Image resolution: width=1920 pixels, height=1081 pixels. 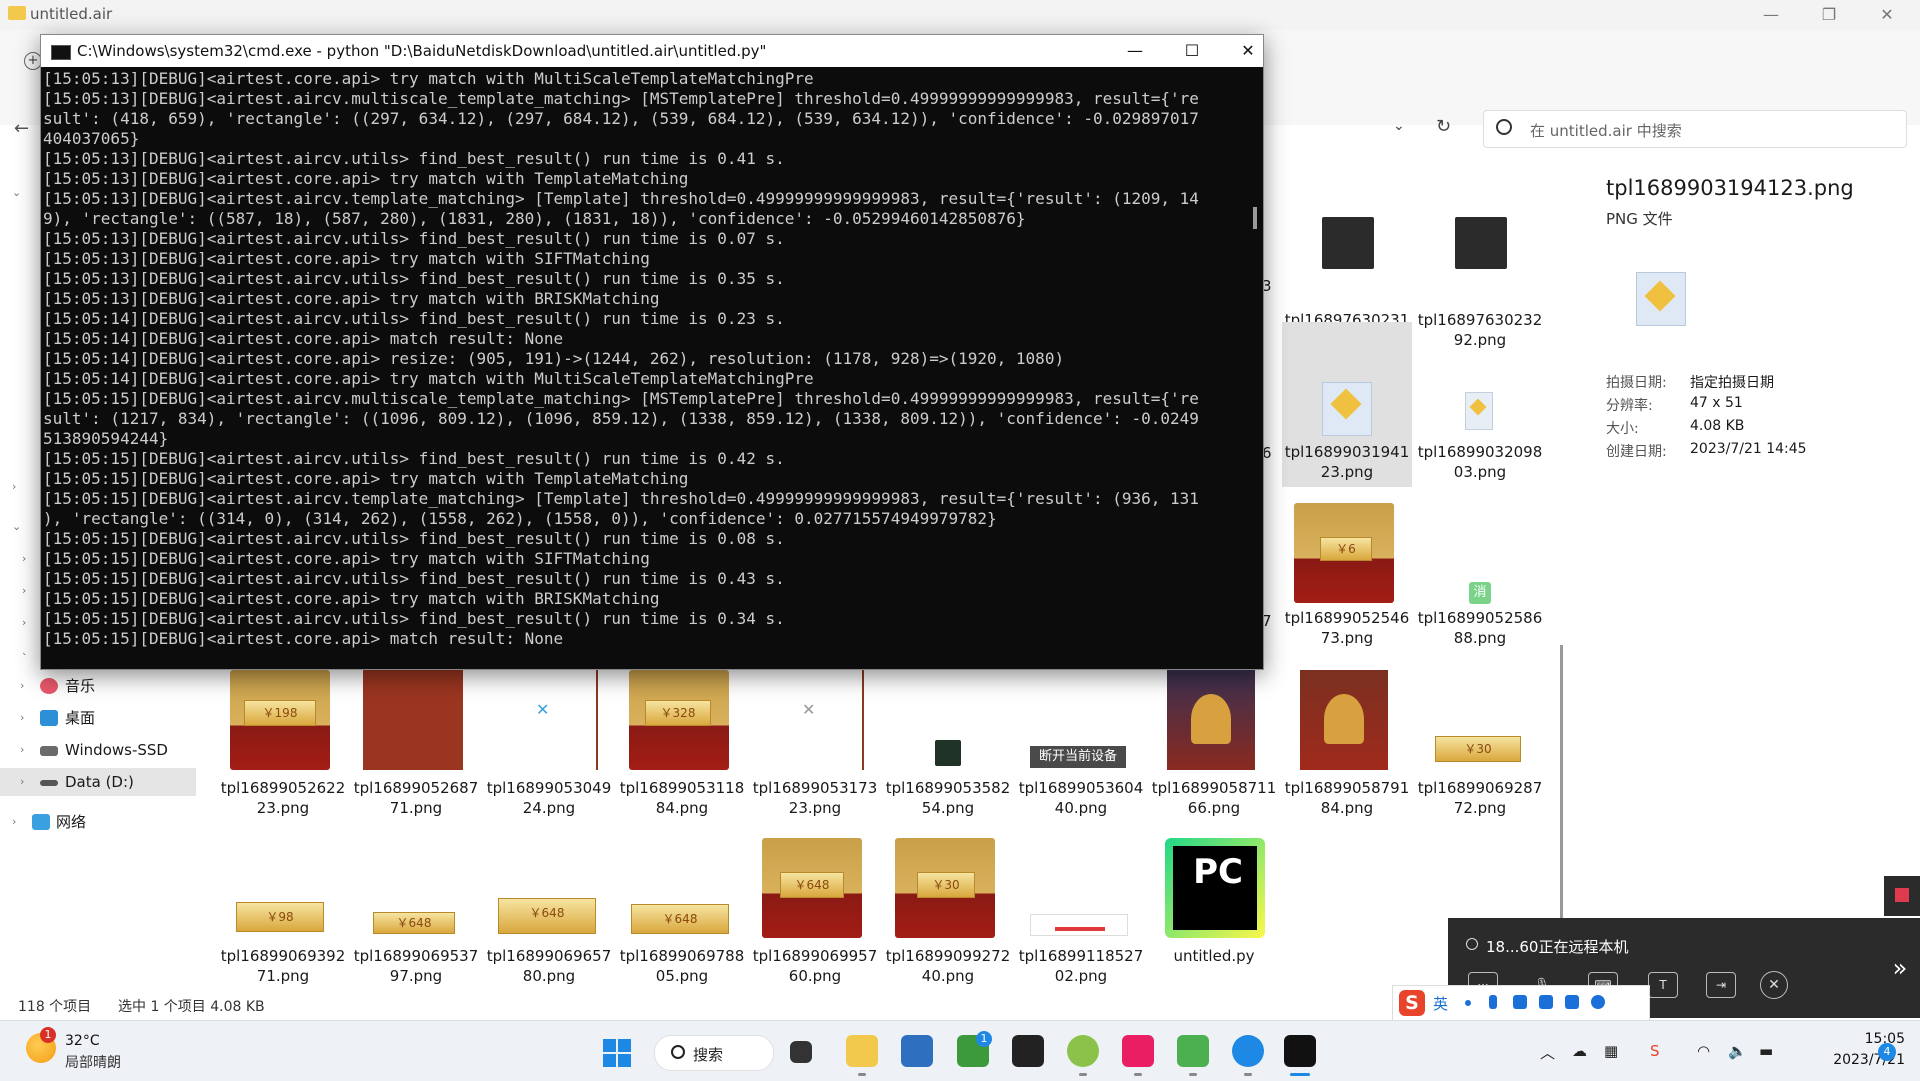 What do you see at coordinates (682, 750) in the screenshot?
I see `file-item: ￥328 tpl1689905311884.png` at bounding box center [682, 750].